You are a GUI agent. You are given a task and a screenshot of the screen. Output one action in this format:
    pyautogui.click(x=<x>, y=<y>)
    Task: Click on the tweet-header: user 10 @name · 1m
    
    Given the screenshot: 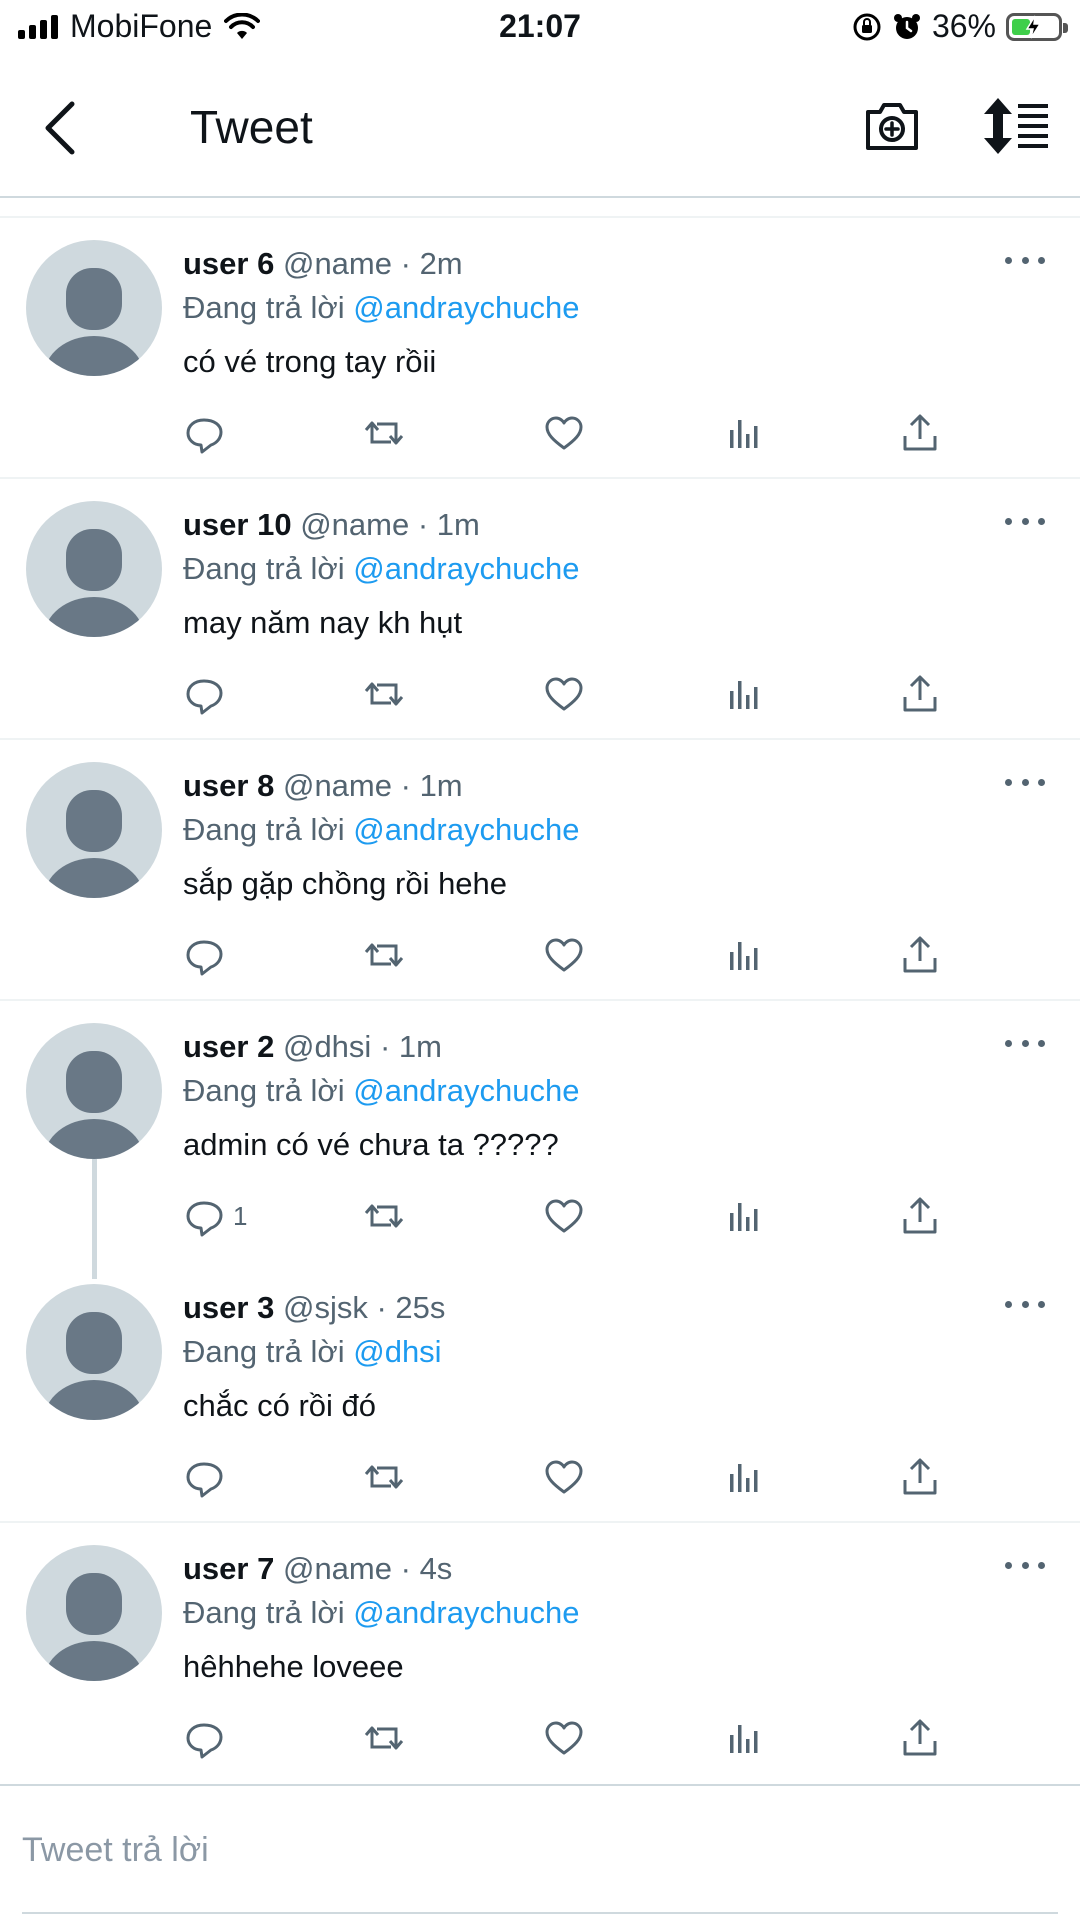 What is the action you would take?
    pyautogui.click(x=331, y=525)
    